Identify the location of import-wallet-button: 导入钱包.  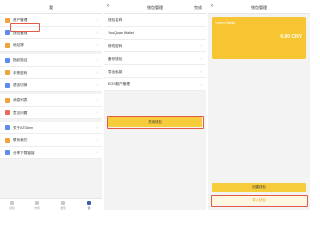
(259, 200).